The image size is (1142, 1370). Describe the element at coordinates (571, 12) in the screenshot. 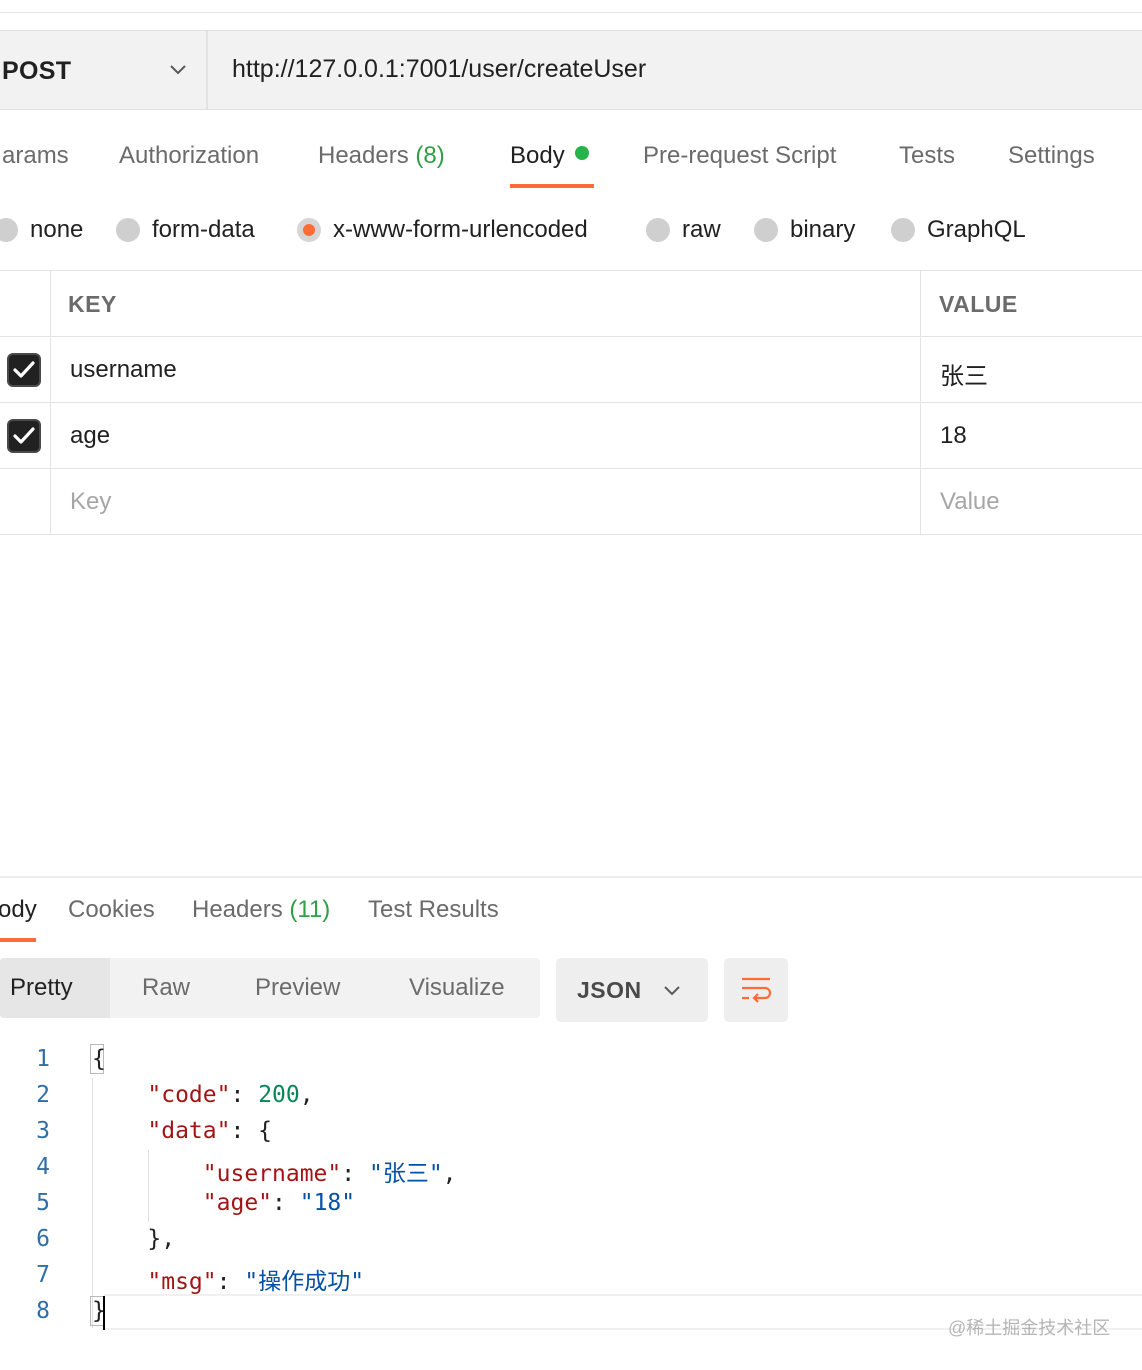

I see `top-divider` at that location.